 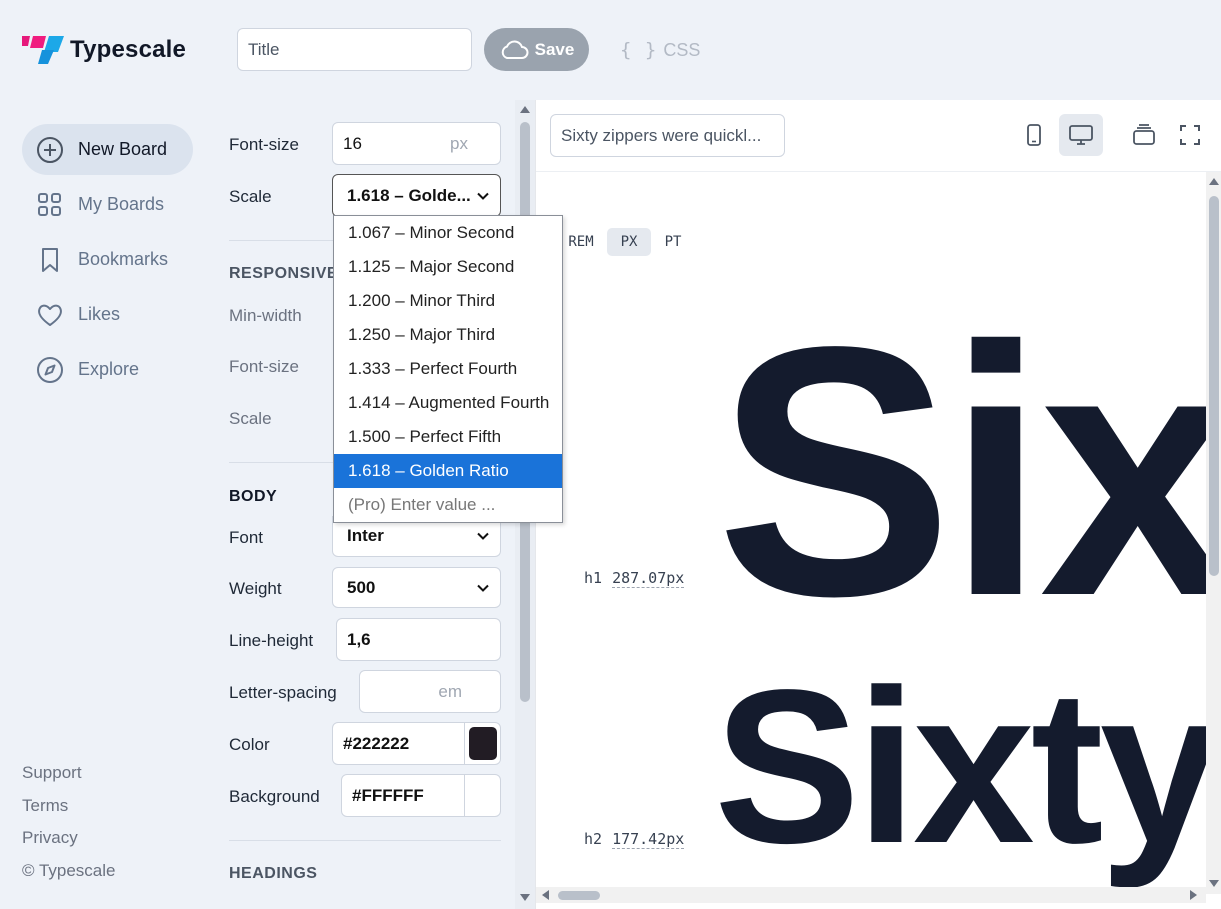 I want to click on desktop-view-button, so click(x=1081, y=135).